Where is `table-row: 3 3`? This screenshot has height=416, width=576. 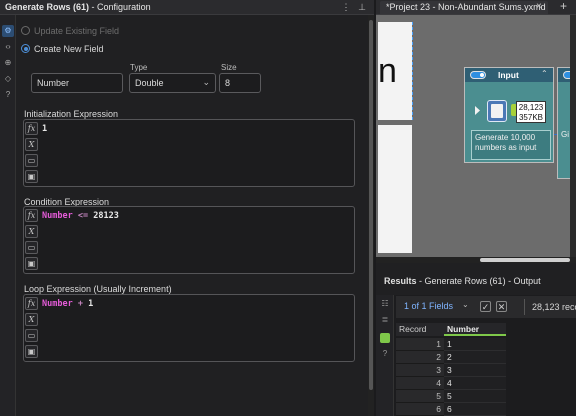 table-row: 3 3 is located at coordinates (451, 370).